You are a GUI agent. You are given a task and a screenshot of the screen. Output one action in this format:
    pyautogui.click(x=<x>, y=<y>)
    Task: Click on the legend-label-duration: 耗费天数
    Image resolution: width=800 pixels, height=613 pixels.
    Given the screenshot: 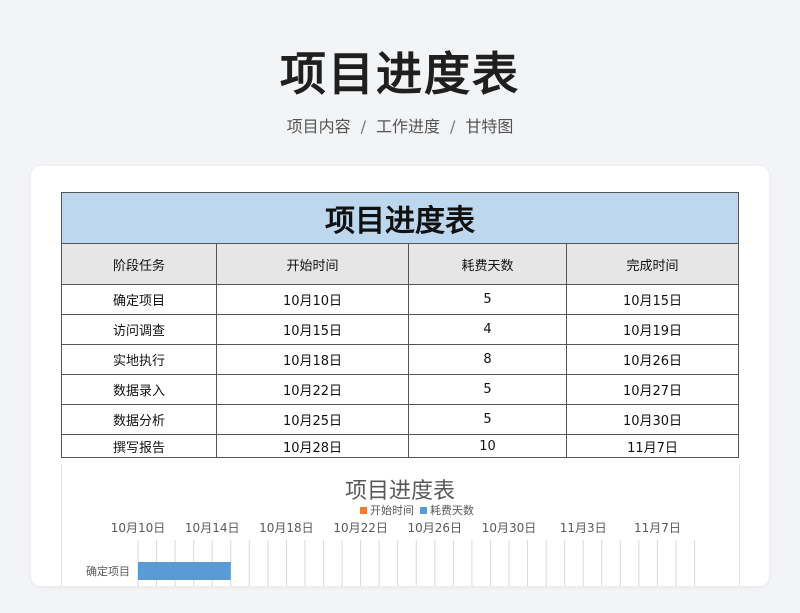 What is the action you would take?
    pyautogui.click(x=452, y=510)
    